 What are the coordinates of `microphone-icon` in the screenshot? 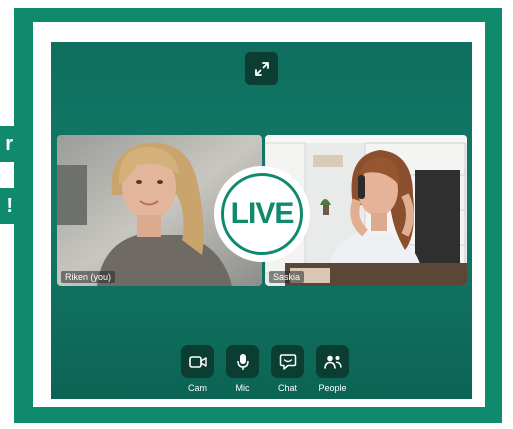 It's located at (242, 361).